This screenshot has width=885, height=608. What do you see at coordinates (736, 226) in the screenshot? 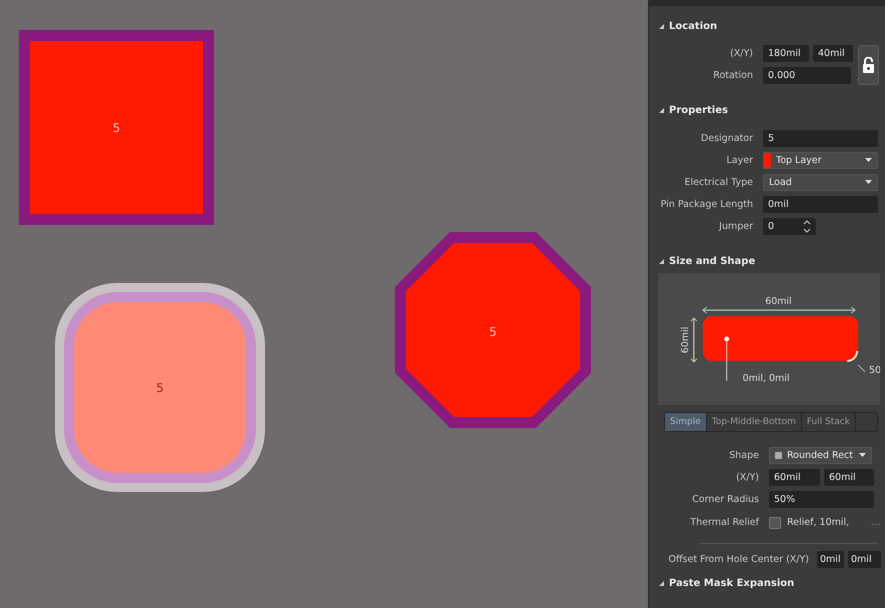
I see `field-label: Jumper` at bounding box center [736, 226].